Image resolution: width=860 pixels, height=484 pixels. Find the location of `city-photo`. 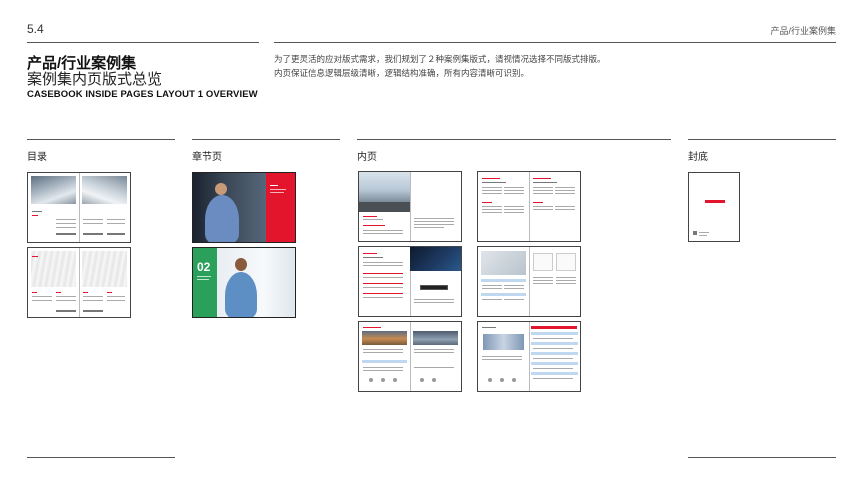

city-photo is located at coordinates (384, 187).